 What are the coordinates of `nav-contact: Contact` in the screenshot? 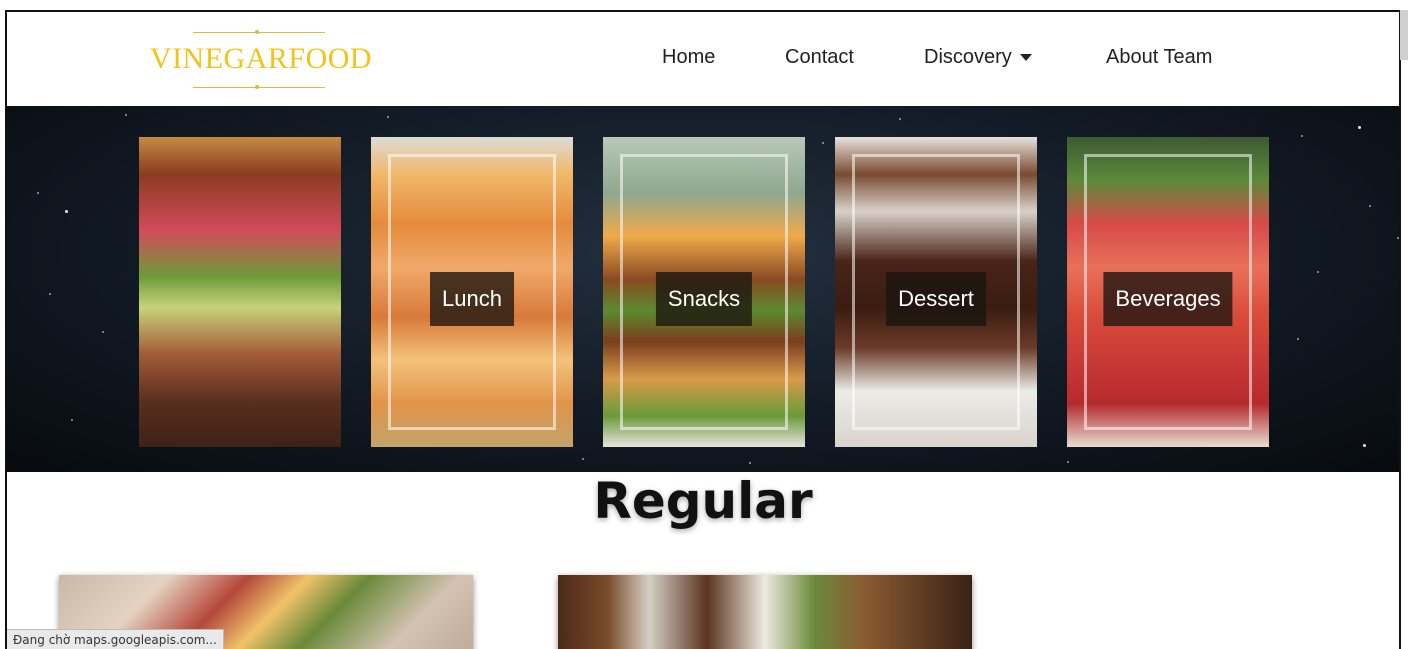 It's located at (819, 57).